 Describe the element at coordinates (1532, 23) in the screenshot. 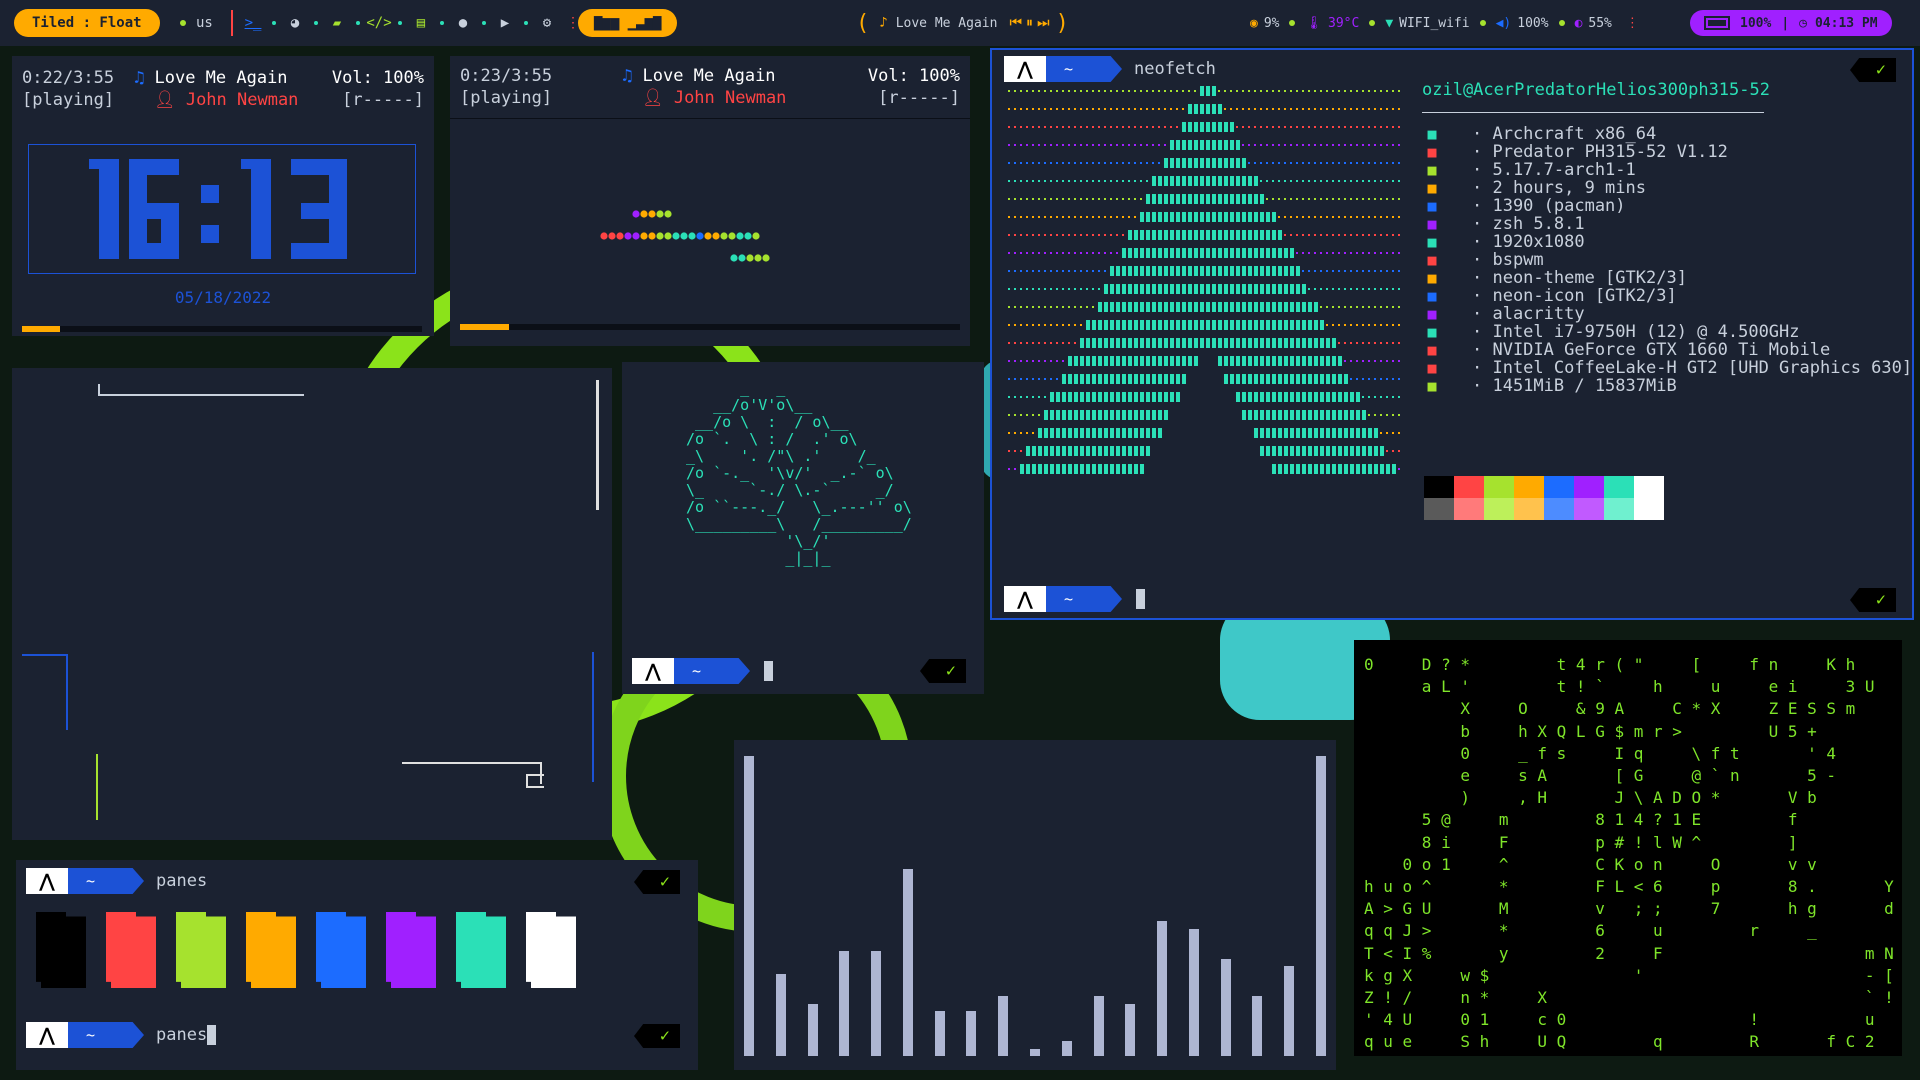

I see `volume-level: 100%` at that location.